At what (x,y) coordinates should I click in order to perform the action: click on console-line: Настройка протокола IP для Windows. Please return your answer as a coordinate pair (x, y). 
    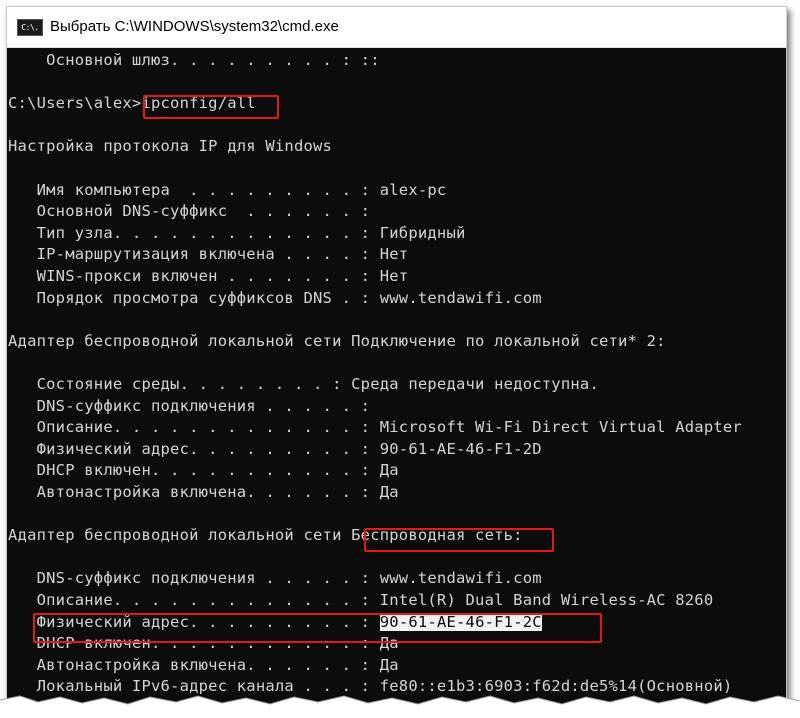
    Looking at the image, I should click on (170, 146).